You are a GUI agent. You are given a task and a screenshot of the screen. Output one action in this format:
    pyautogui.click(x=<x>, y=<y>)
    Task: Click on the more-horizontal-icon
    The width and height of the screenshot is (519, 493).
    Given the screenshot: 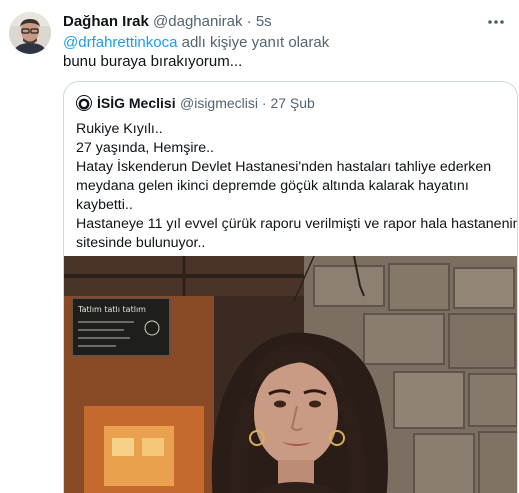 What is the action you would take?
    pyautogui.click(x=496, y=22)
    